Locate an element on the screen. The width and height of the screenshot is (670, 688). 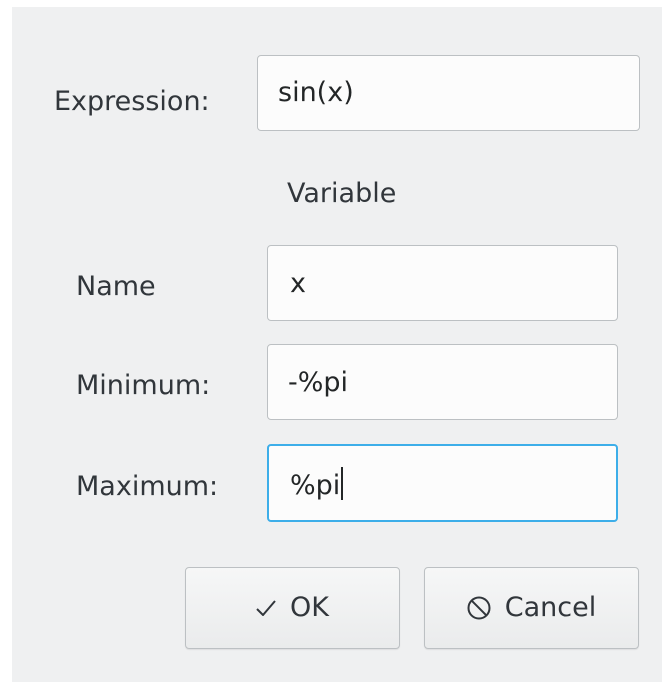
checkmark-icon is located at coordinates (266, 608).